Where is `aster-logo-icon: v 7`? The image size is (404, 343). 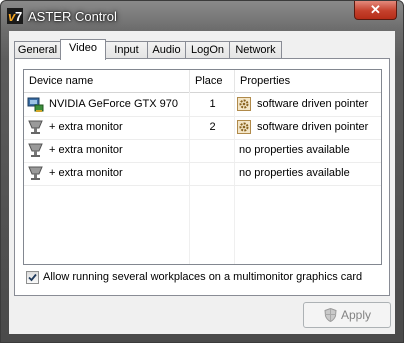 aster-logo-icon: v 7 is located at coordinates (15, 16).